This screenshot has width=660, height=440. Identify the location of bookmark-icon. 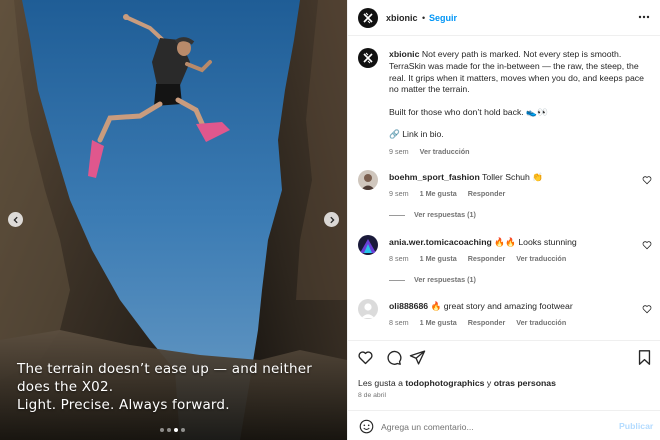
(644, 357).